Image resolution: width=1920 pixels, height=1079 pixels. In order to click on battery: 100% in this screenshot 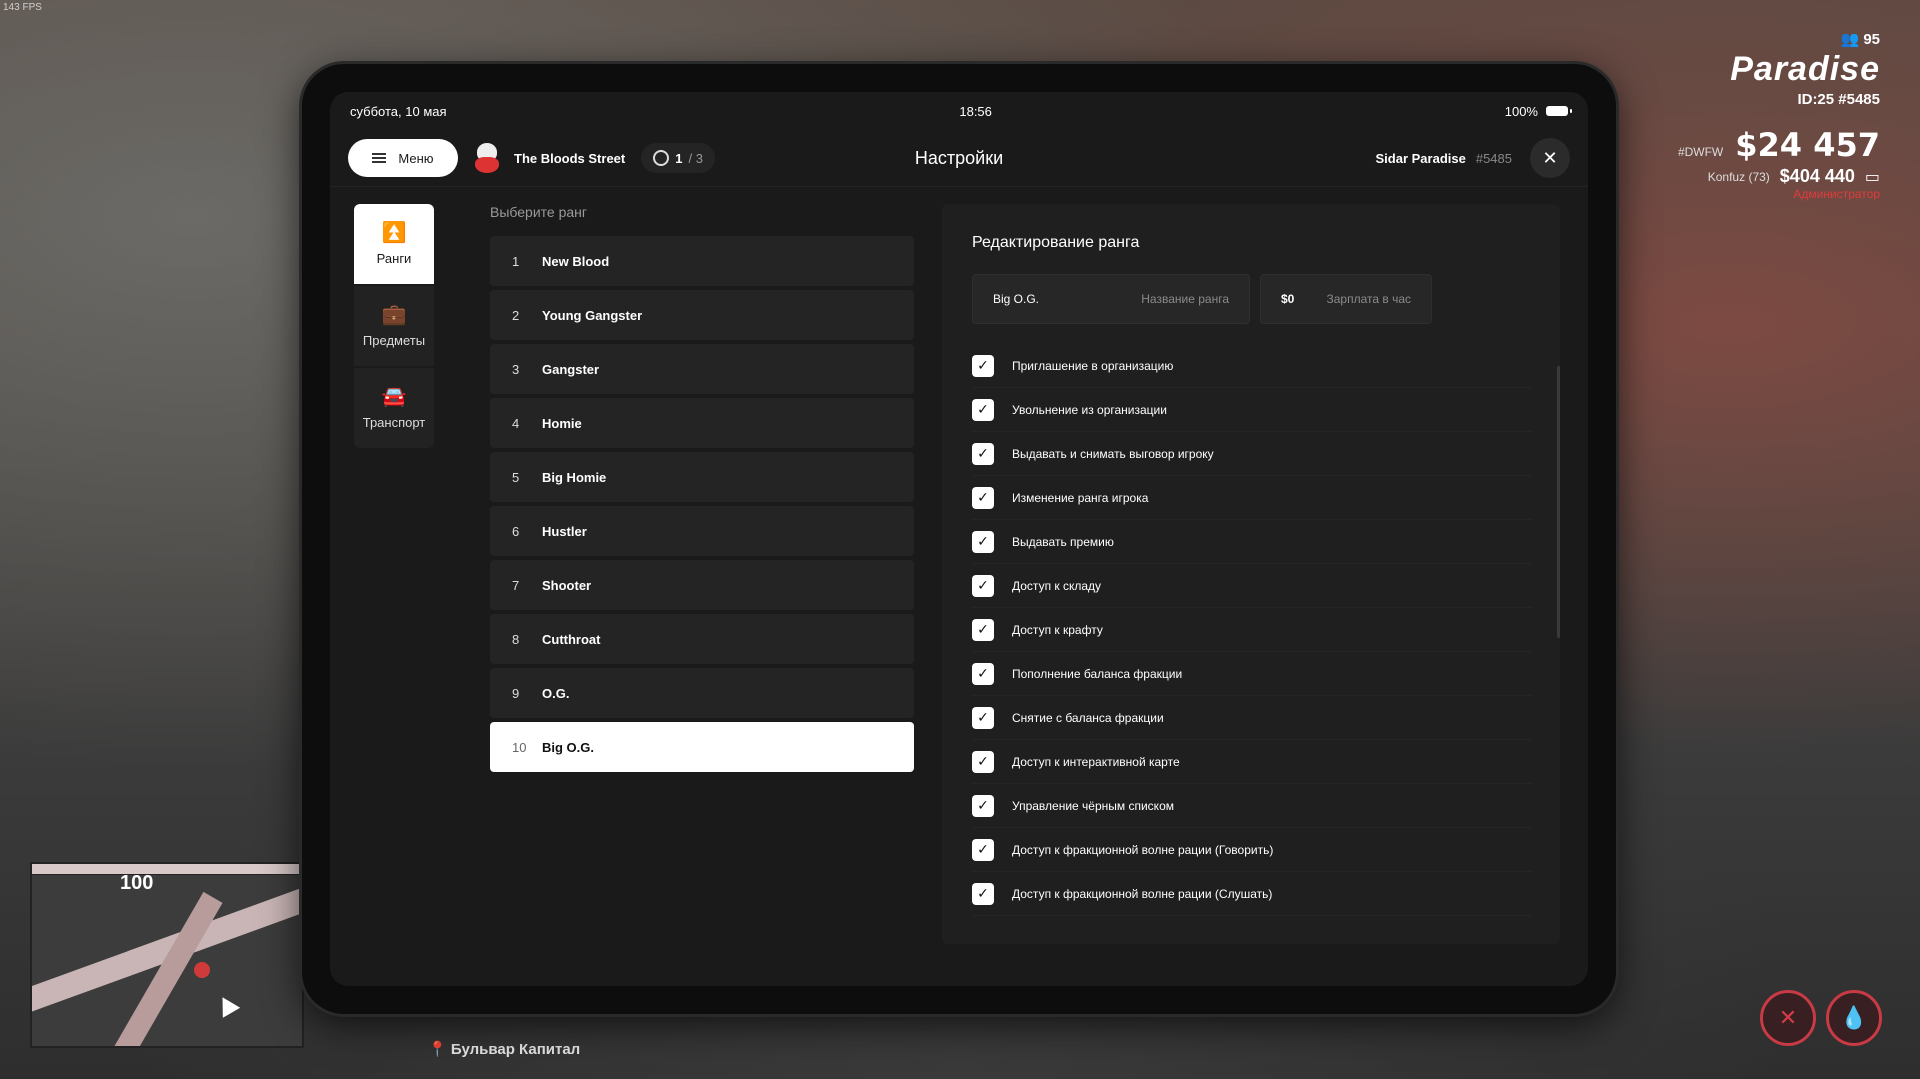, I will do `click(1538, 111)`.